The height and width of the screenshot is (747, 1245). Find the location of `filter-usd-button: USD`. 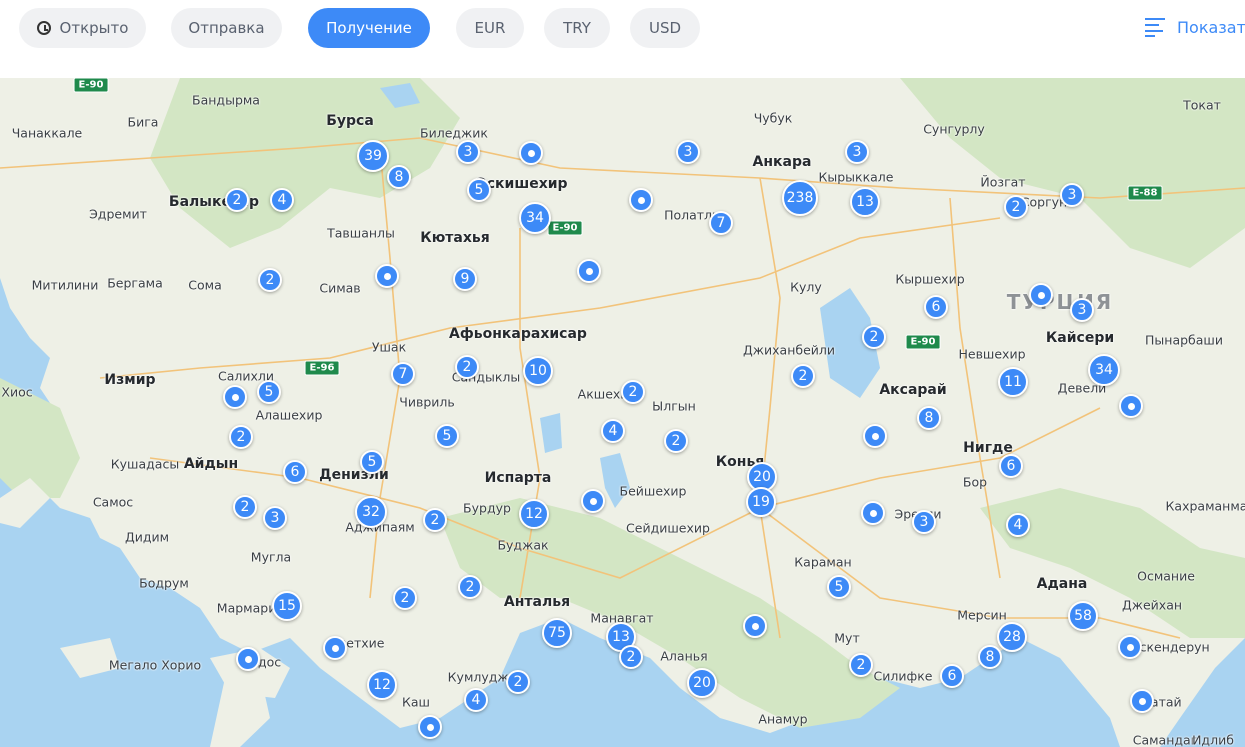

filter-usd-button: USD is located at coordinates (665, 28).